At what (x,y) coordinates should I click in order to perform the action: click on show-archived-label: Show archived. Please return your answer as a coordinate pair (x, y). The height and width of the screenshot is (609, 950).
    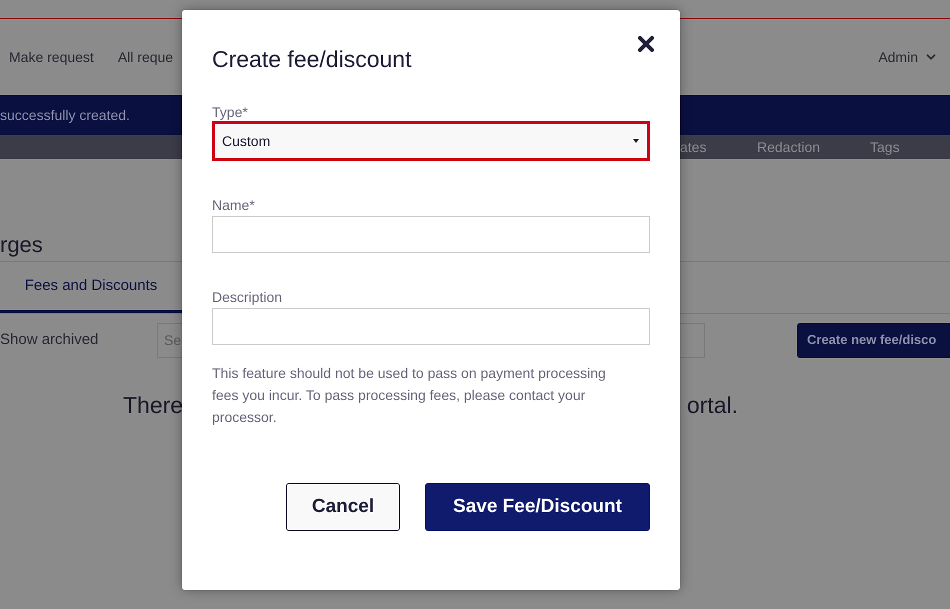
    Looking at the image, I should click on (50, 340).